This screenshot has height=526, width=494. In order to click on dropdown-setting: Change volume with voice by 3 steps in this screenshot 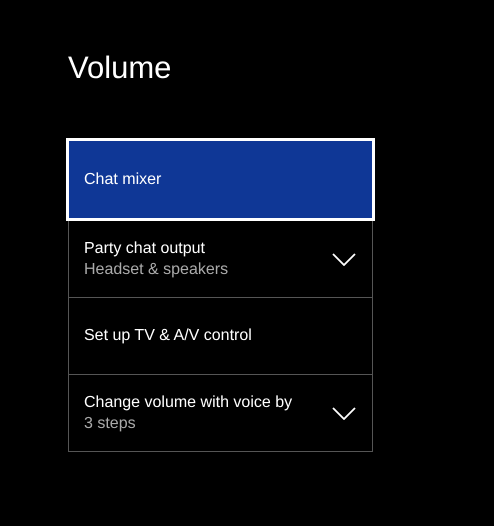, I will do `click(220, 413)`.